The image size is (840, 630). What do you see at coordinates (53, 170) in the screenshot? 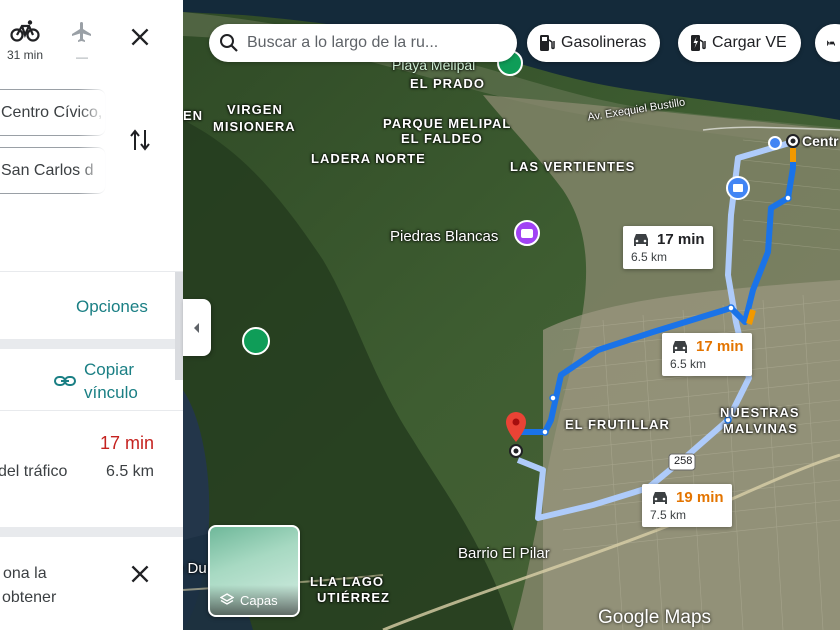
I see `destination-input: San Carlos d` at bounding box center [53, 170].